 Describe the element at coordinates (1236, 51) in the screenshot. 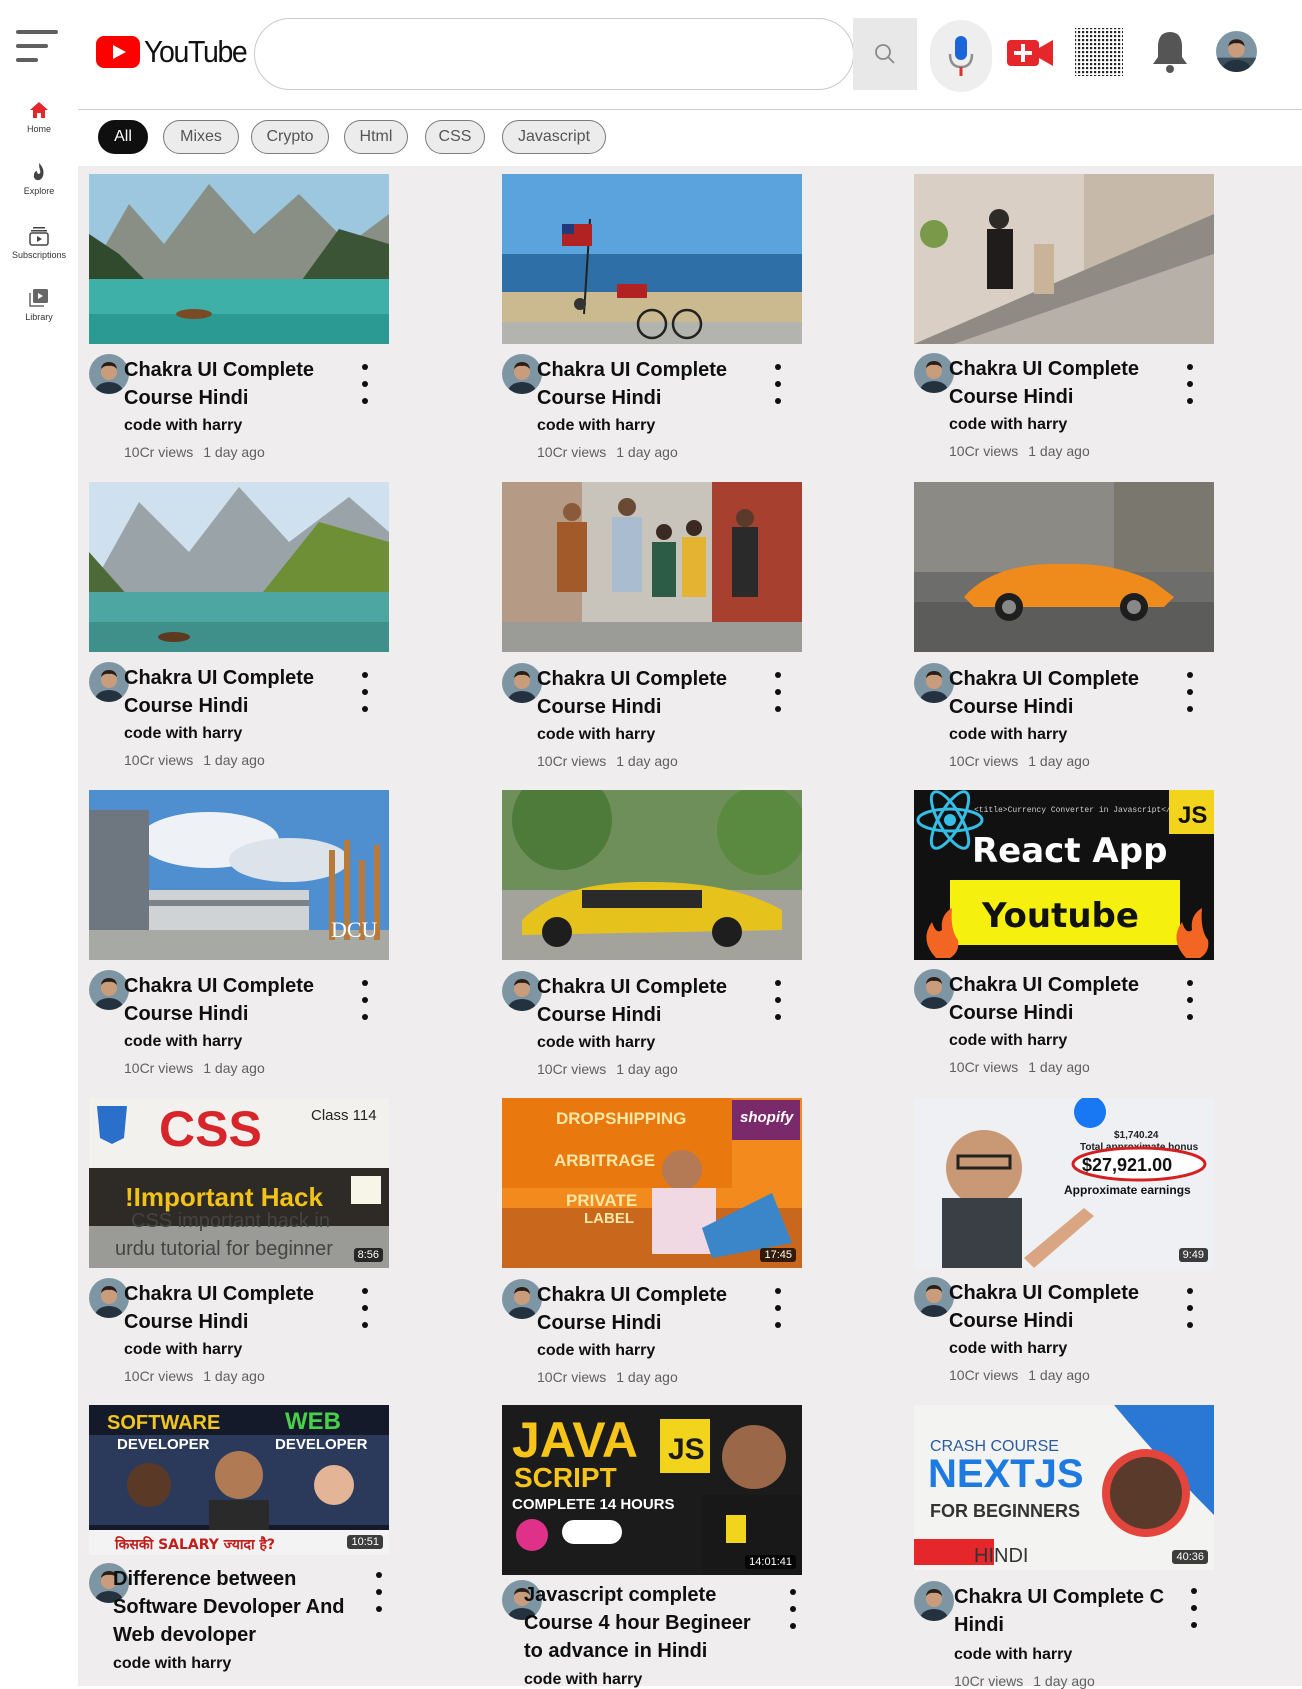

I see `user-avatar` at that location.